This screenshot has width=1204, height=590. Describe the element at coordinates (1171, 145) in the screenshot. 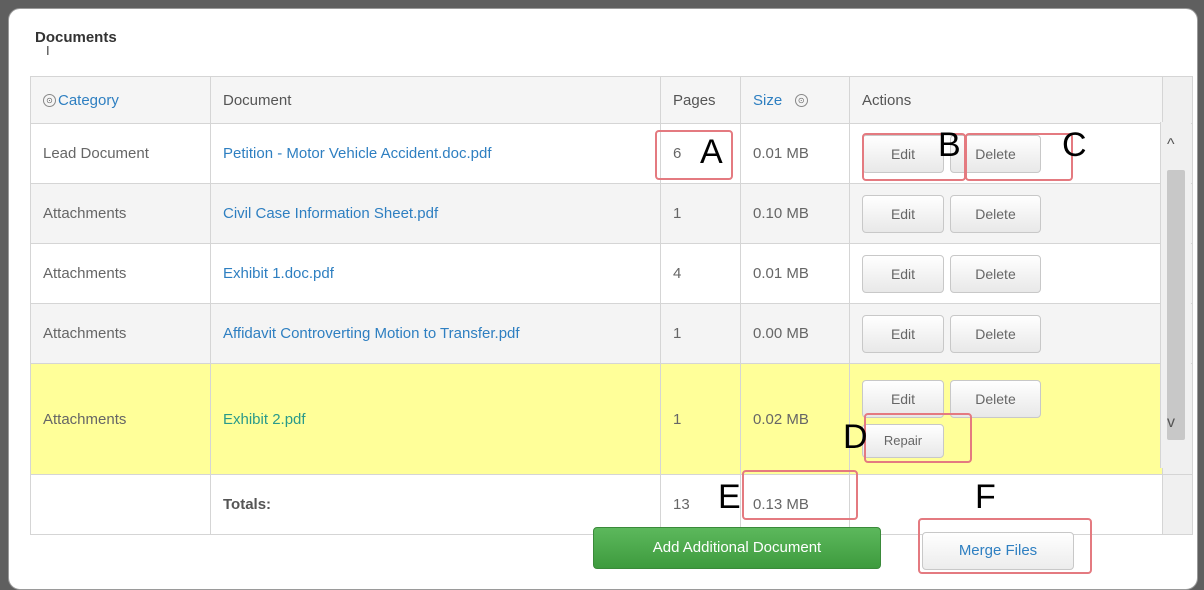

I see `scroll-up-icon: ^` at that location.